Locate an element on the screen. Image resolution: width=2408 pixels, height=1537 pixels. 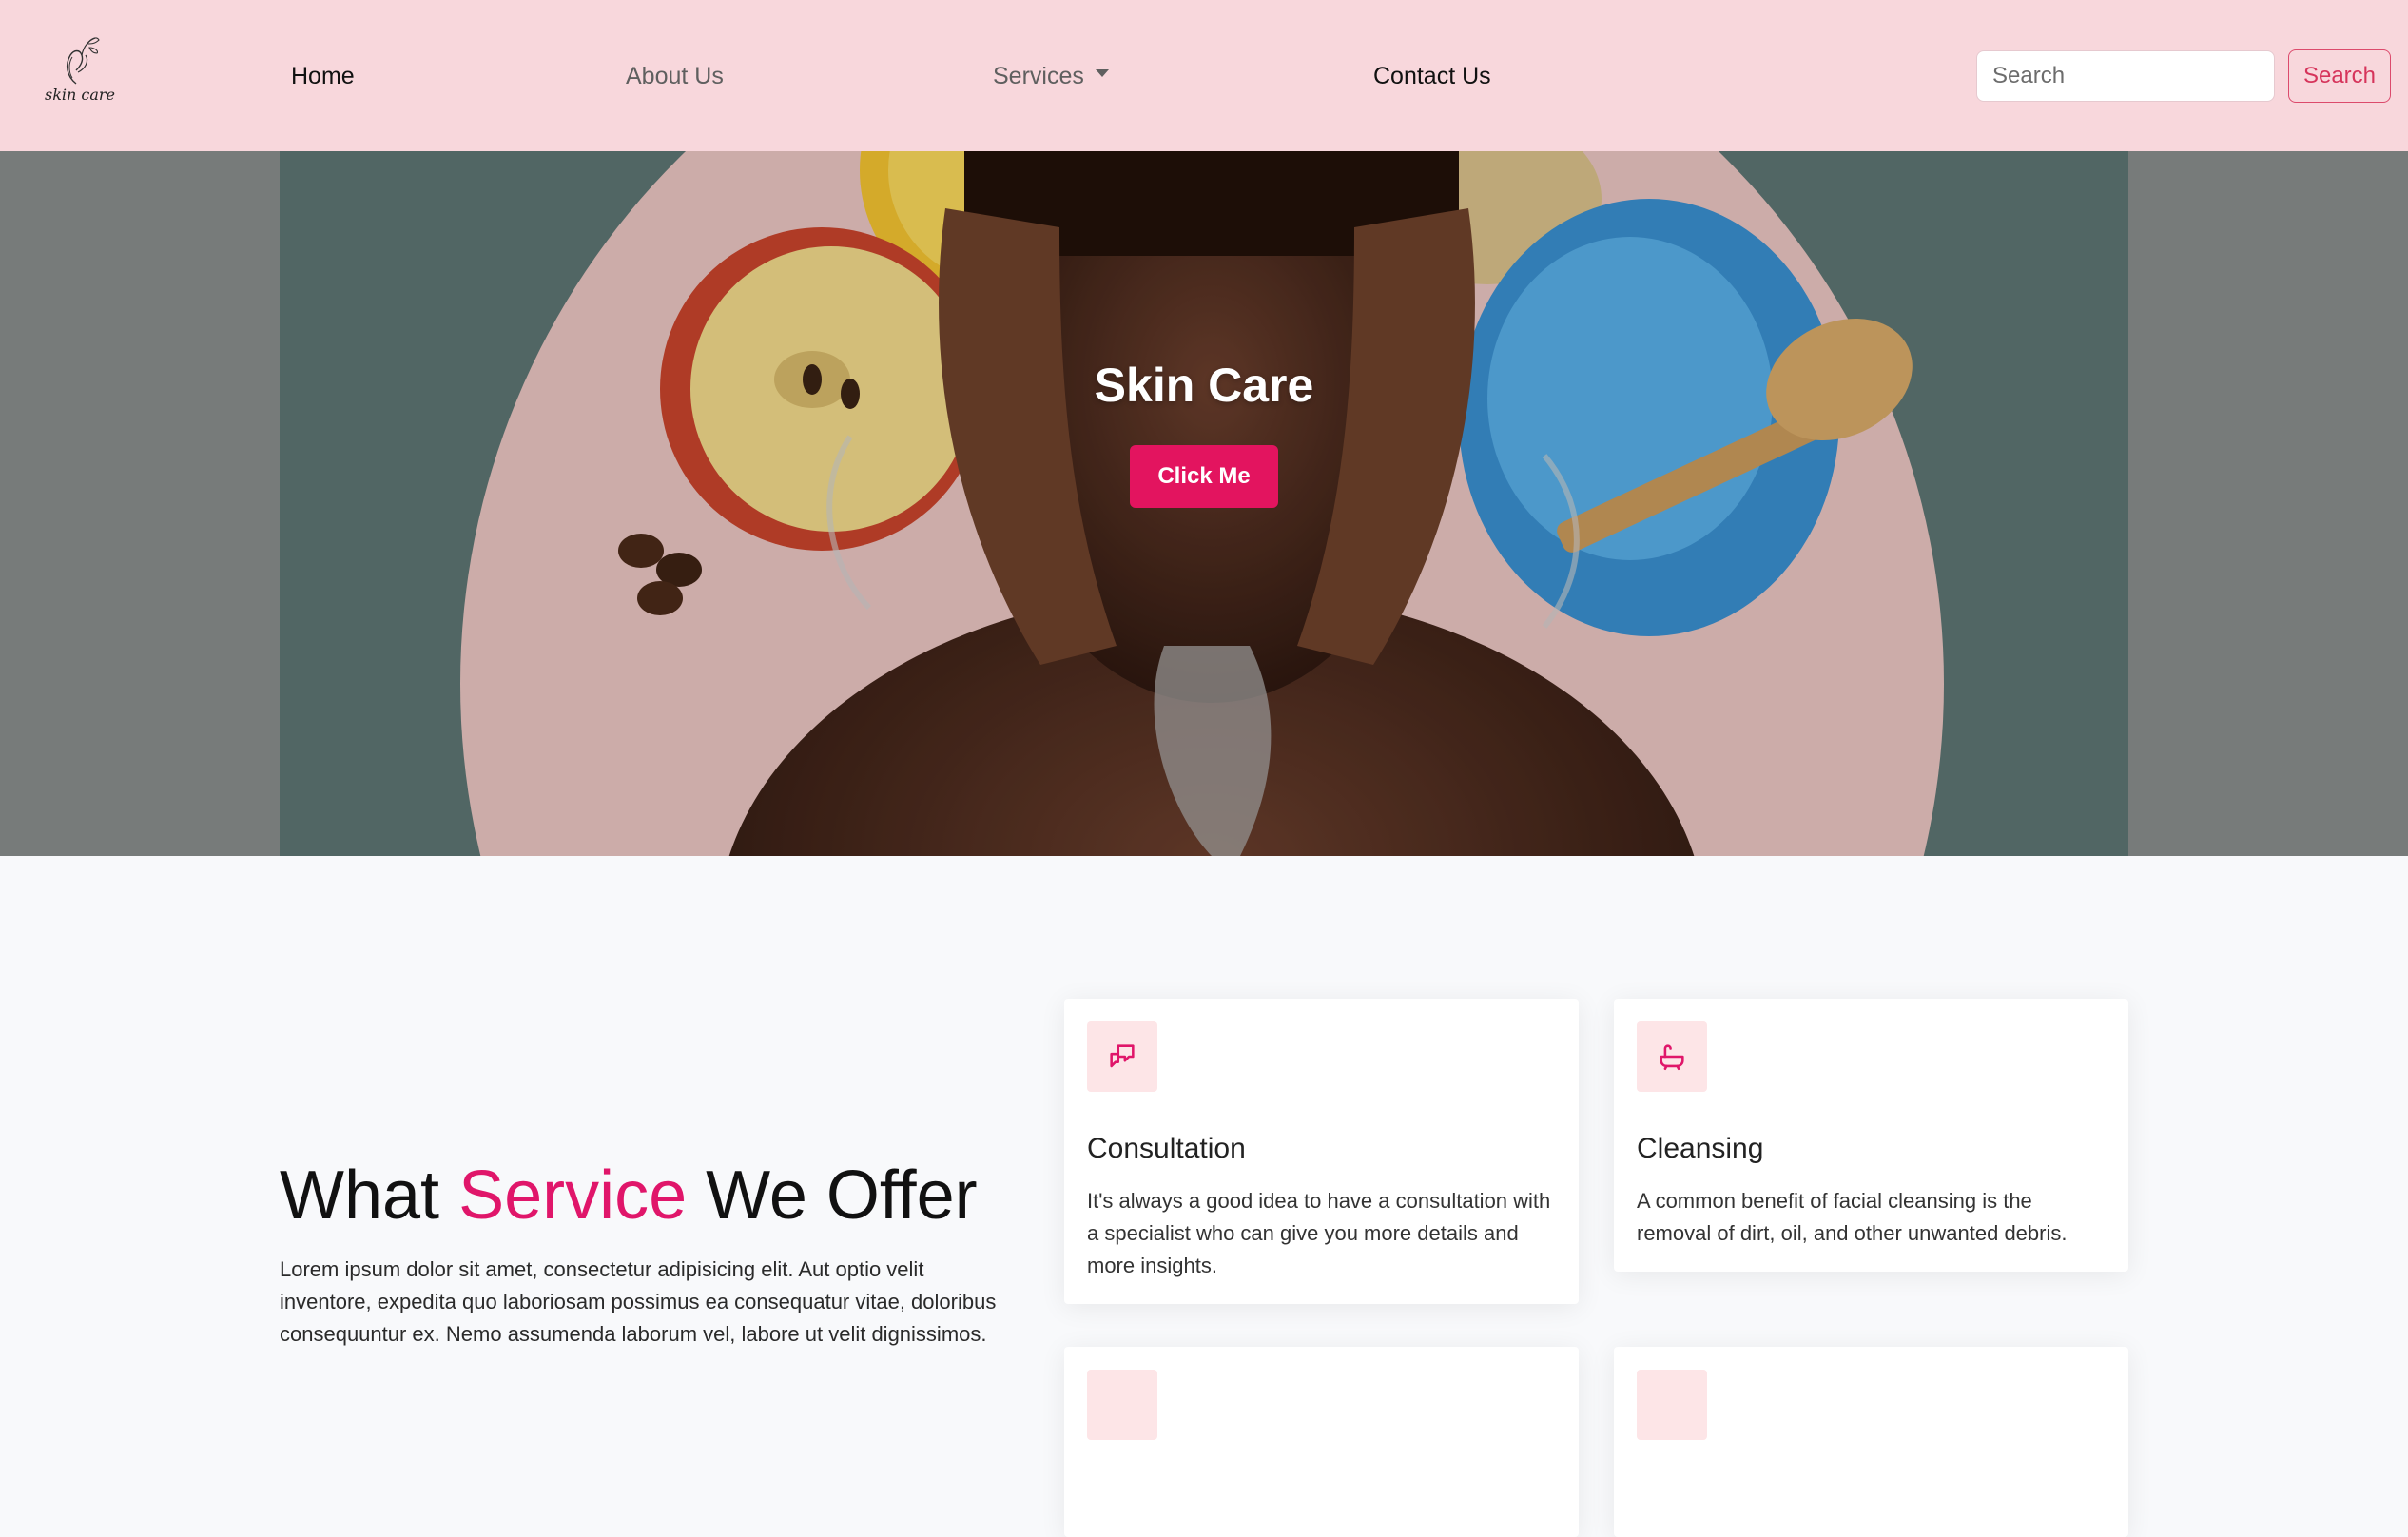
brand-logo: skin care is located at coordinates (76, 71).